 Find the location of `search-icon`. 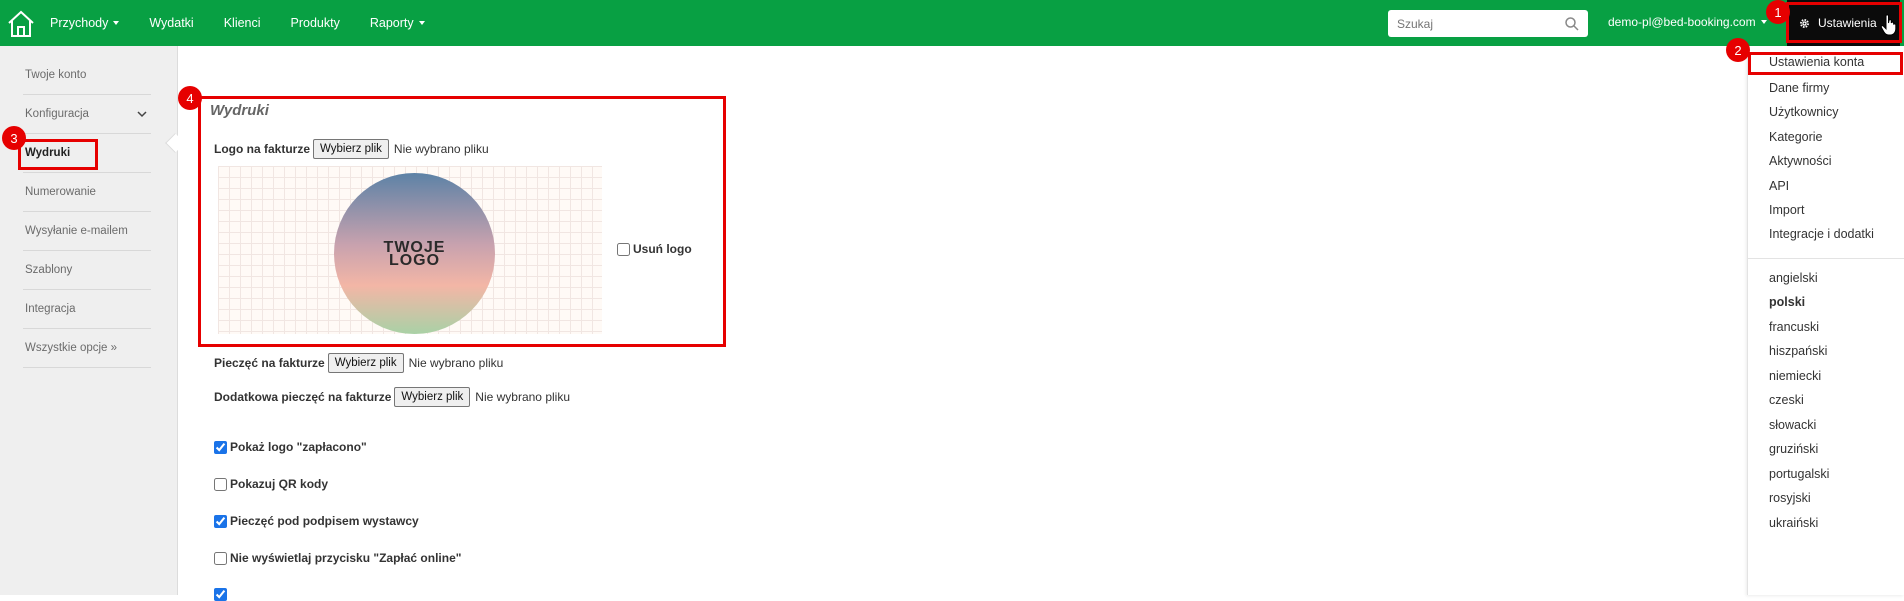

search-icon is located at coordinates (1572, 24).